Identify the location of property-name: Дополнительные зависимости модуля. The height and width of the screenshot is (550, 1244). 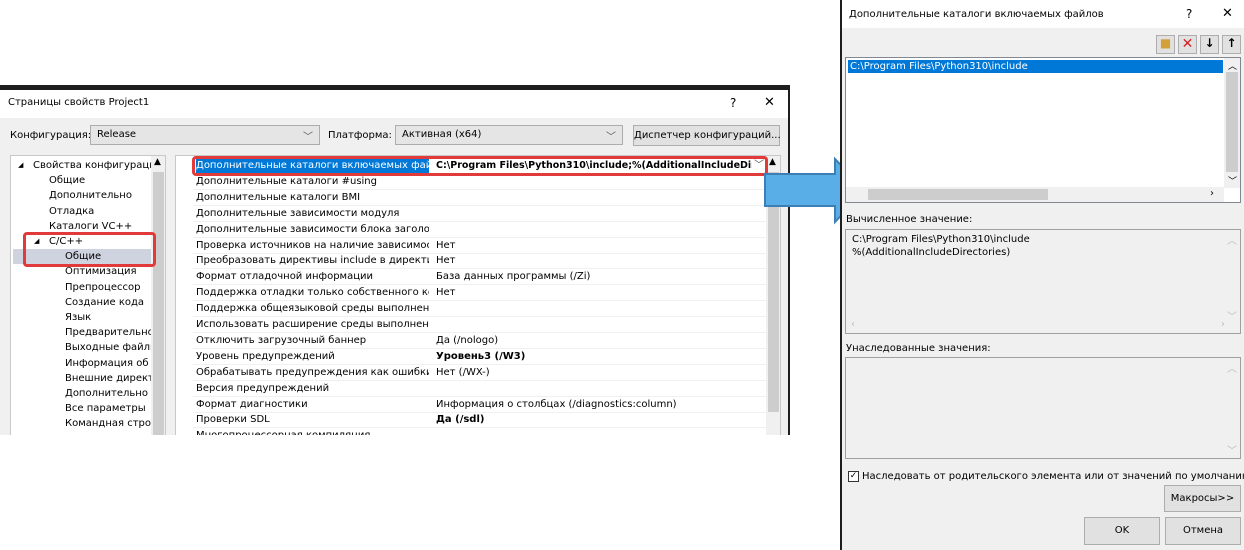
(298, 213).